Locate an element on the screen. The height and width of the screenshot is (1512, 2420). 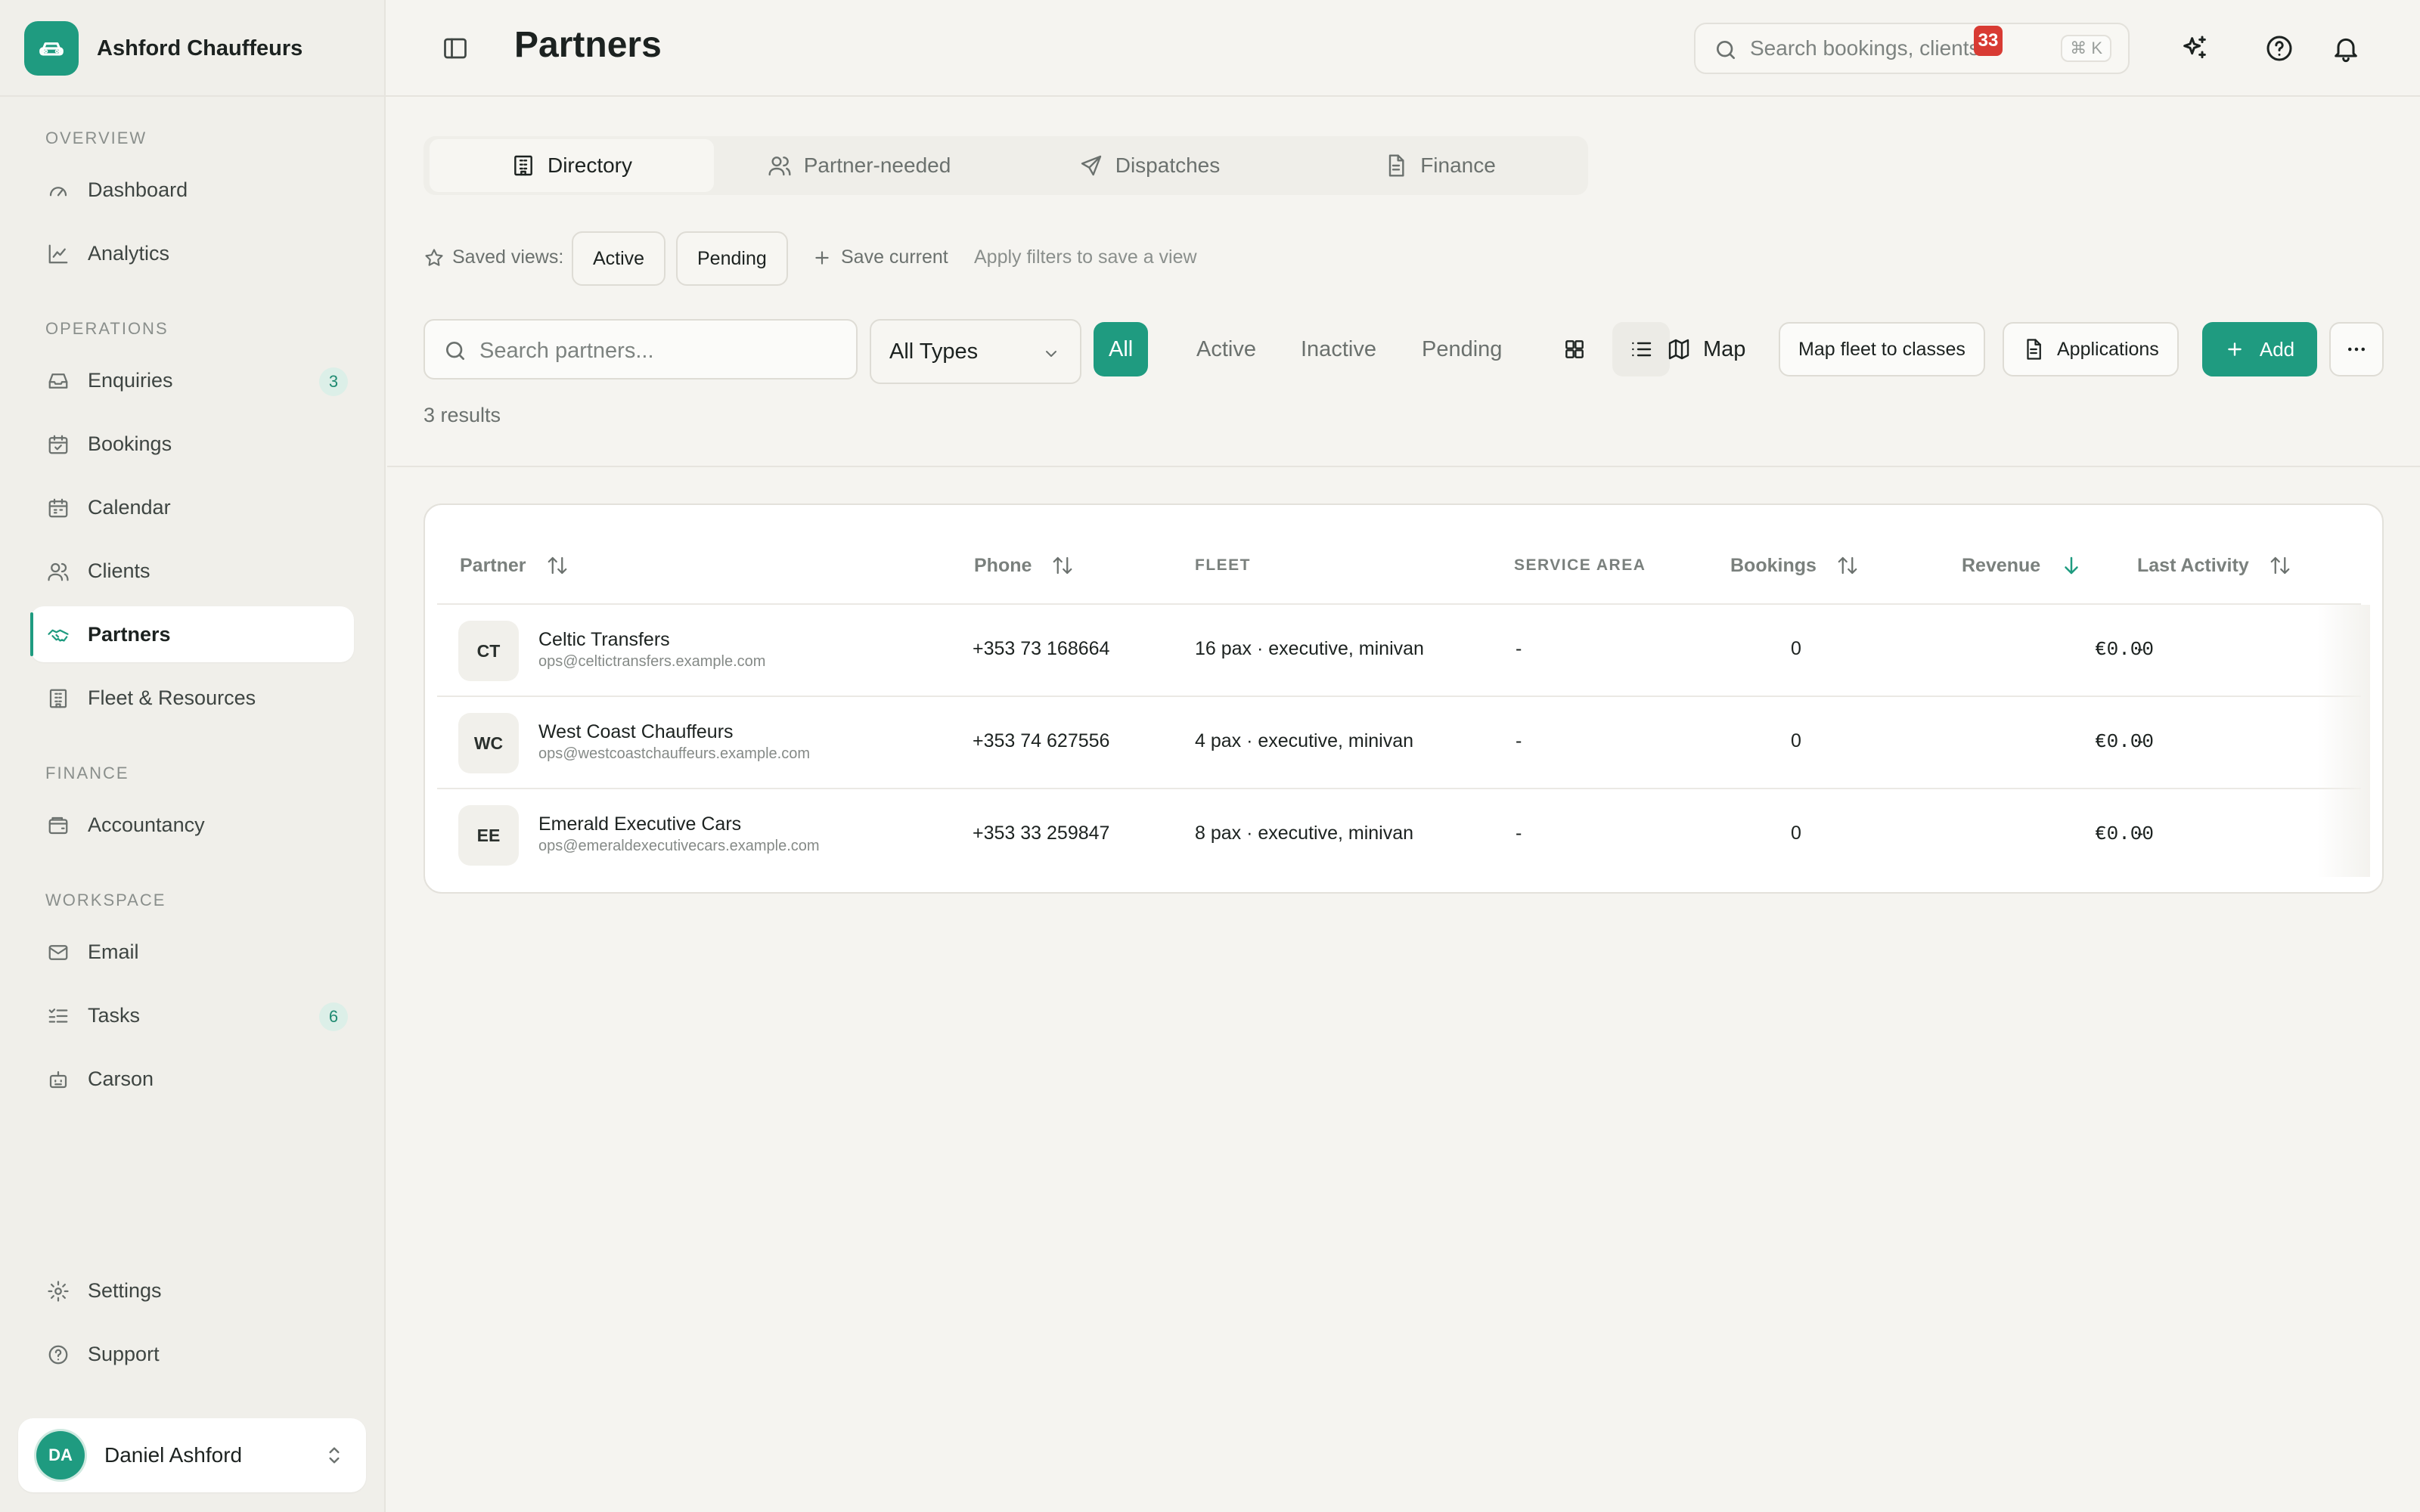
sparkles-icon is located at coordinates (2195, 48).